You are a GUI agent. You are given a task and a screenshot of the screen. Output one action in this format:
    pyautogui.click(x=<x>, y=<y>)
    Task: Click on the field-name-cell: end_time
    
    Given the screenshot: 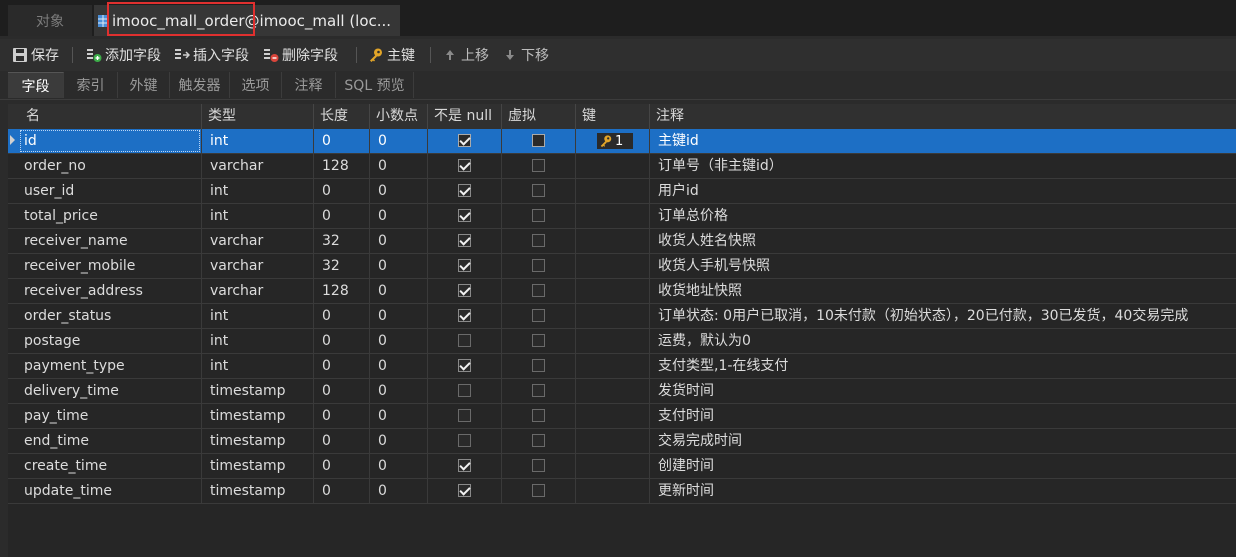 What is the action you would take?
    pyautogui.click(x=111, y=441)
    